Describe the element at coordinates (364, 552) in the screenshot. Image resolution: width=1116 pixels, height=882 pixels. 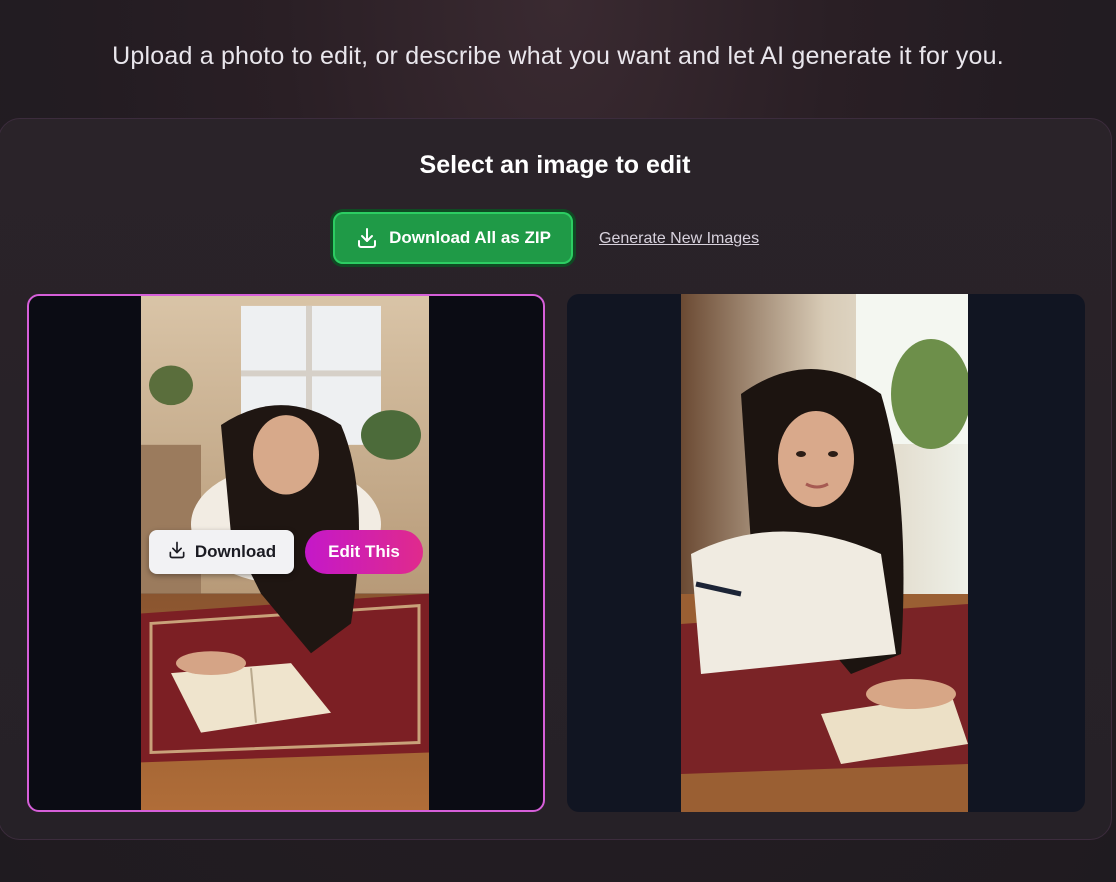
I see `edit-this-button: Edit This` at that location.